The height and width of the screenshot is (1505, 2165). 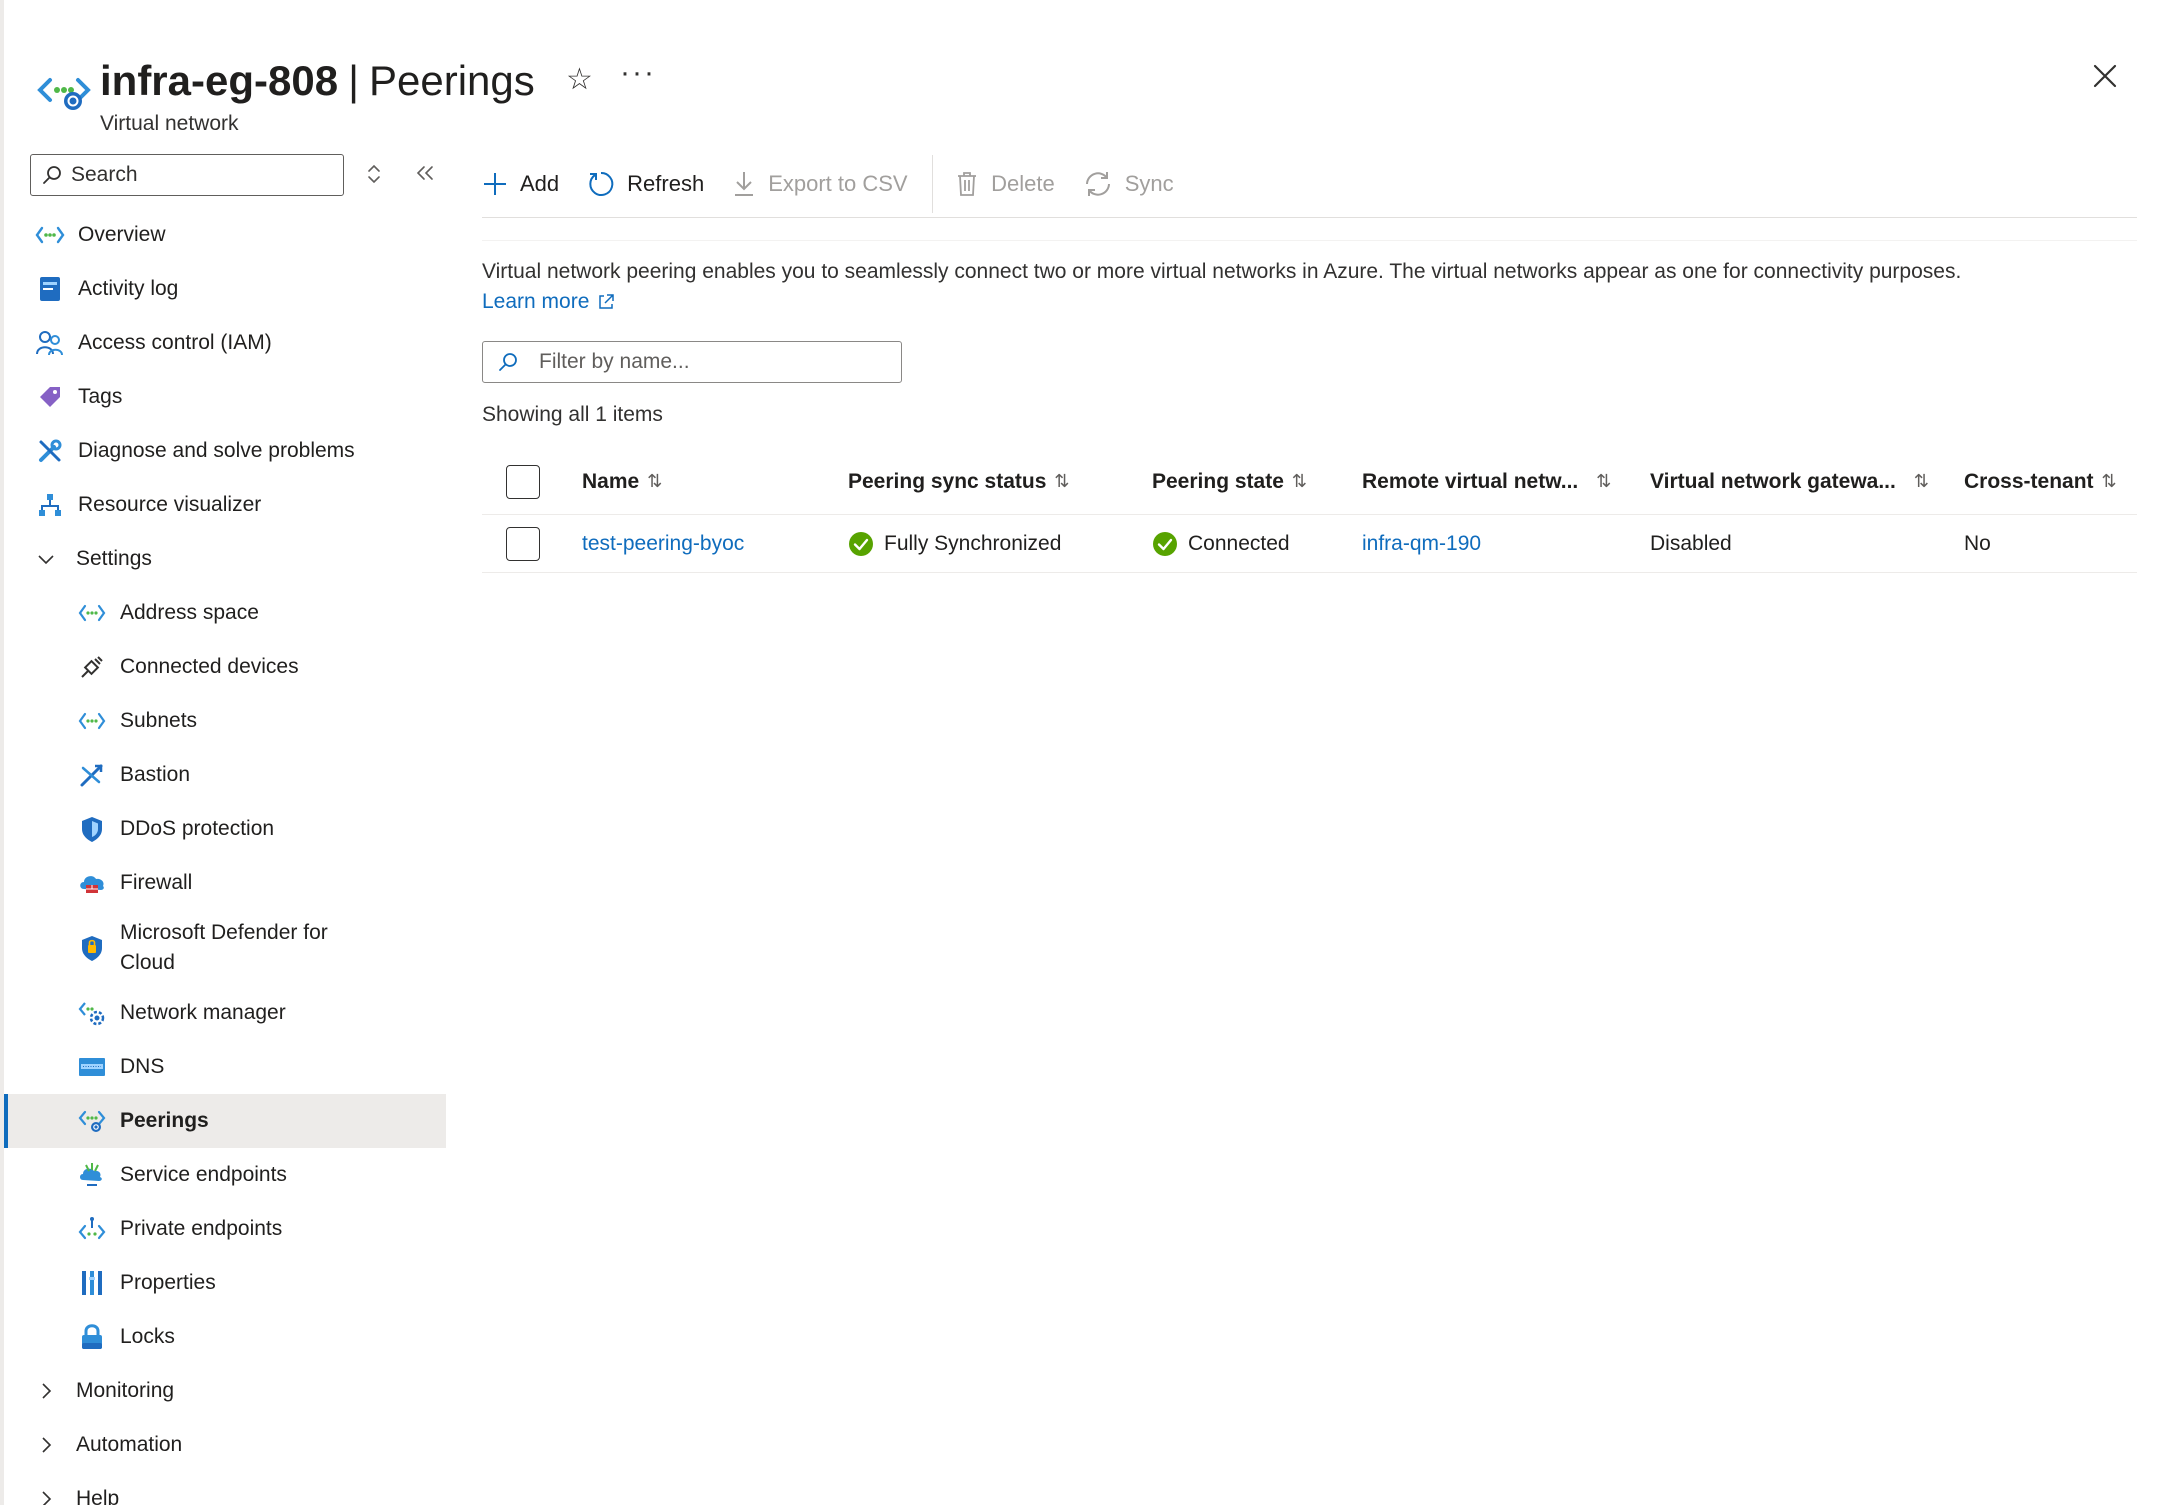 I want to click on menu-item-access-control: Access control (IAM), so click(x=225, y=343).